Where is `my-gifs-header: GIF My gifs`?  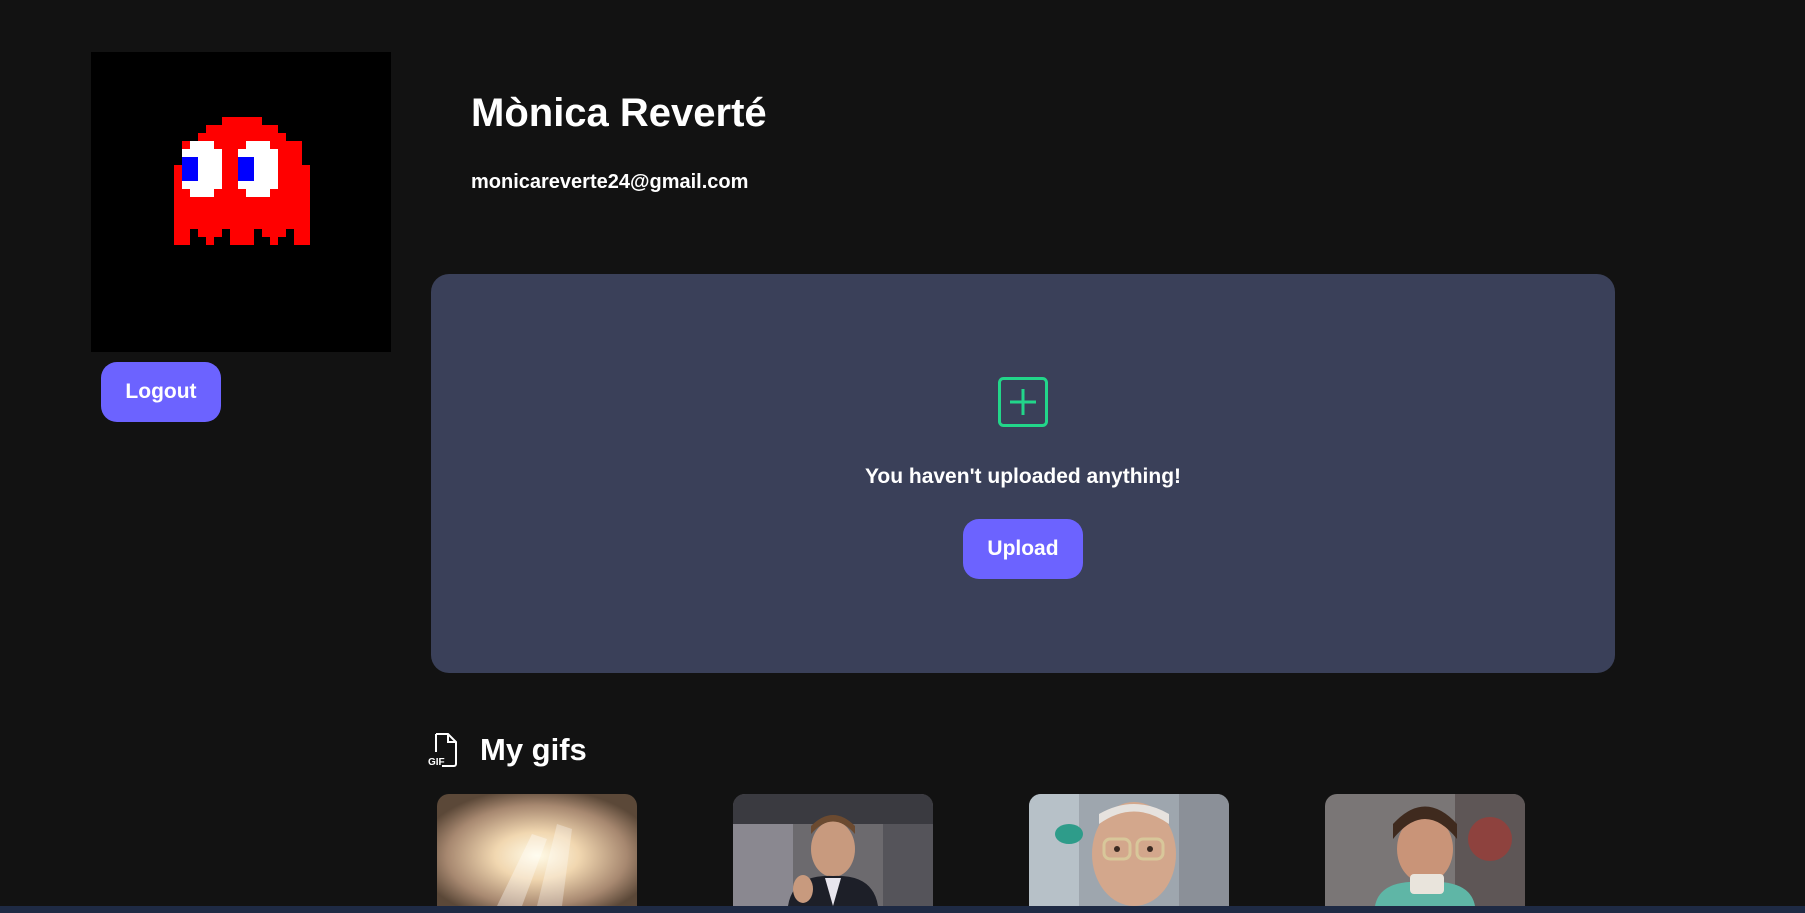
my-gifs-header: GIF My gifs is located at coordinates (507, 750).